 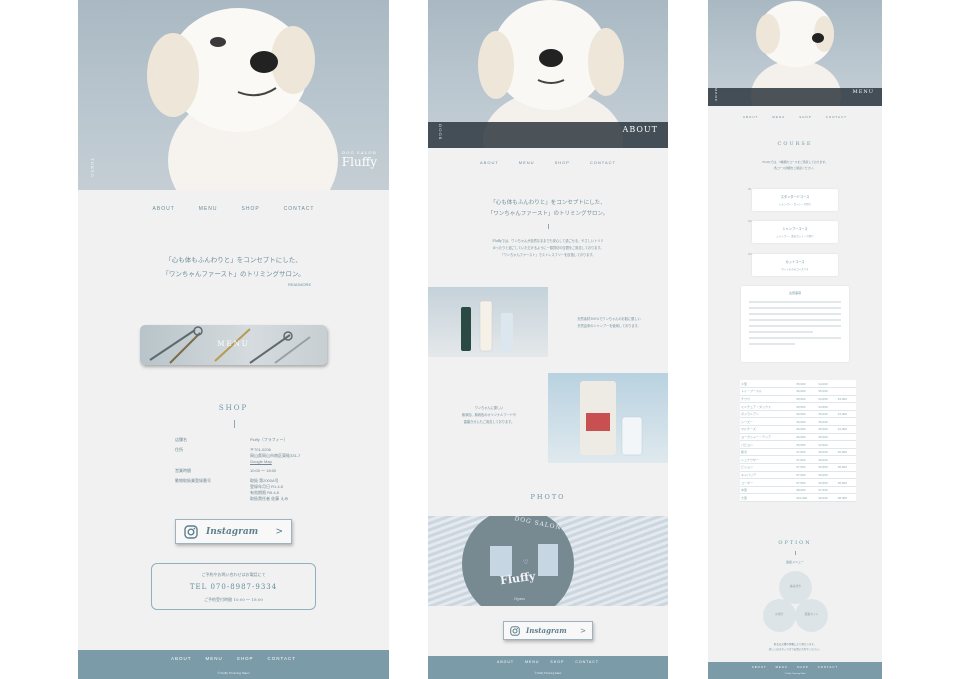 I want to click on table-cell-breed: シーズー, so click(x=768, y=422).